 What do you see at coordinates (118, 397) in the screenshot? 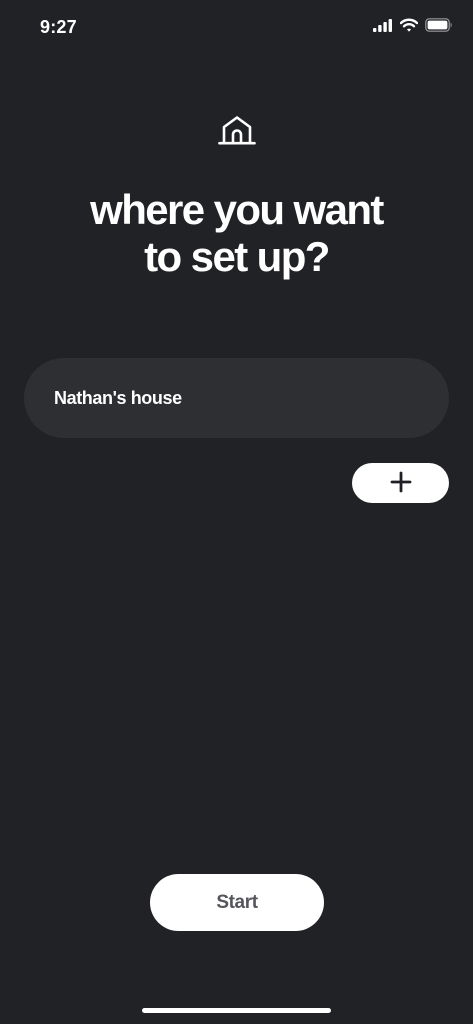
I see `location-label: Nathan's house` at bounding box center [118, 397].